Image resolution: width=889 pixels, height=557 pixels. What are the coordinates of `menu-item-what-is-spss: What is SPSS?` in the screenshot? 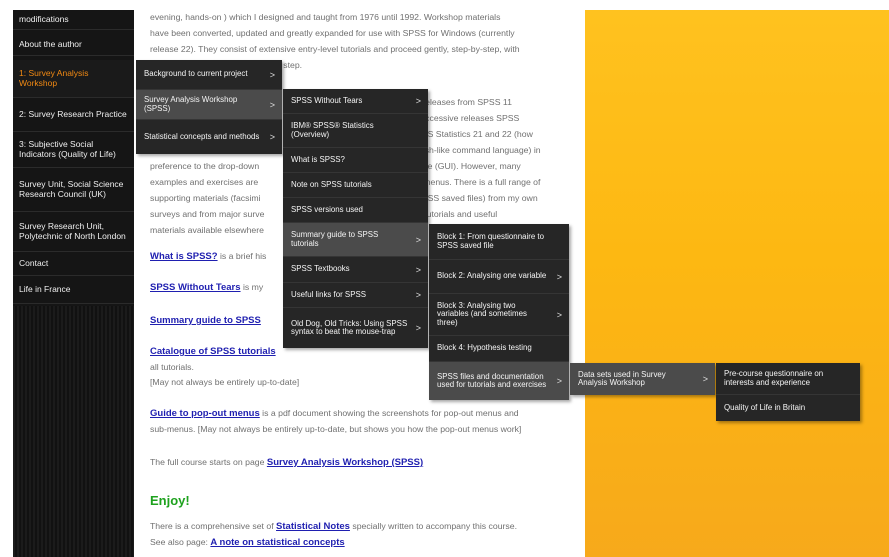 It's located at (355, 160).